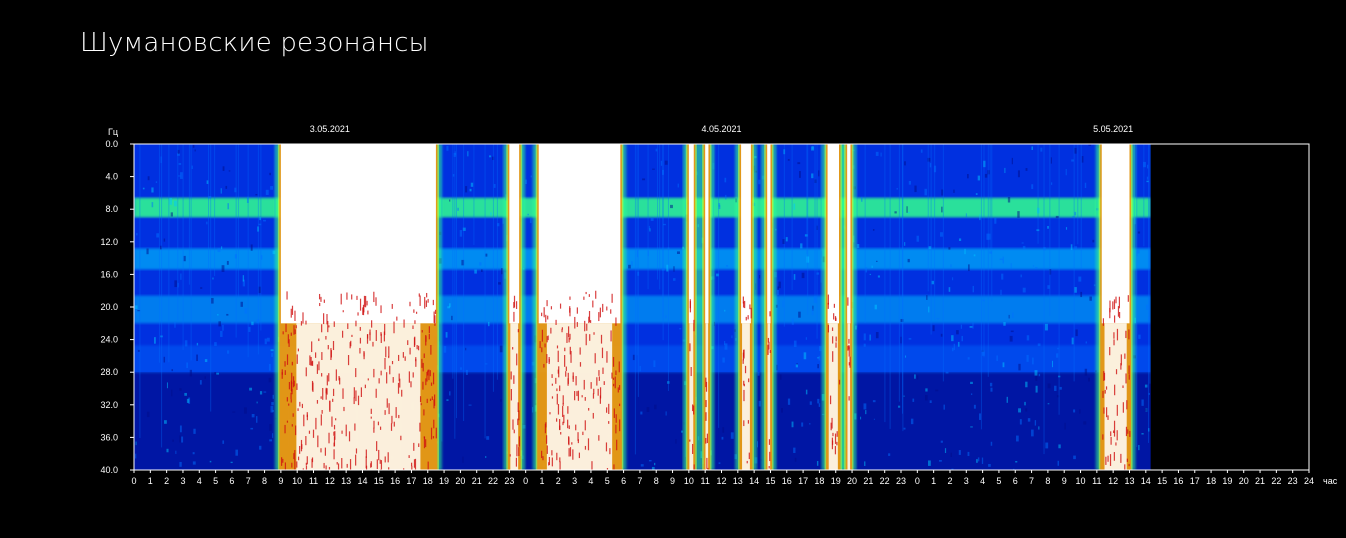 This screenshot has height=538, width=1346. I want to click on date-label: 3.05.2021, so click(330, 129).